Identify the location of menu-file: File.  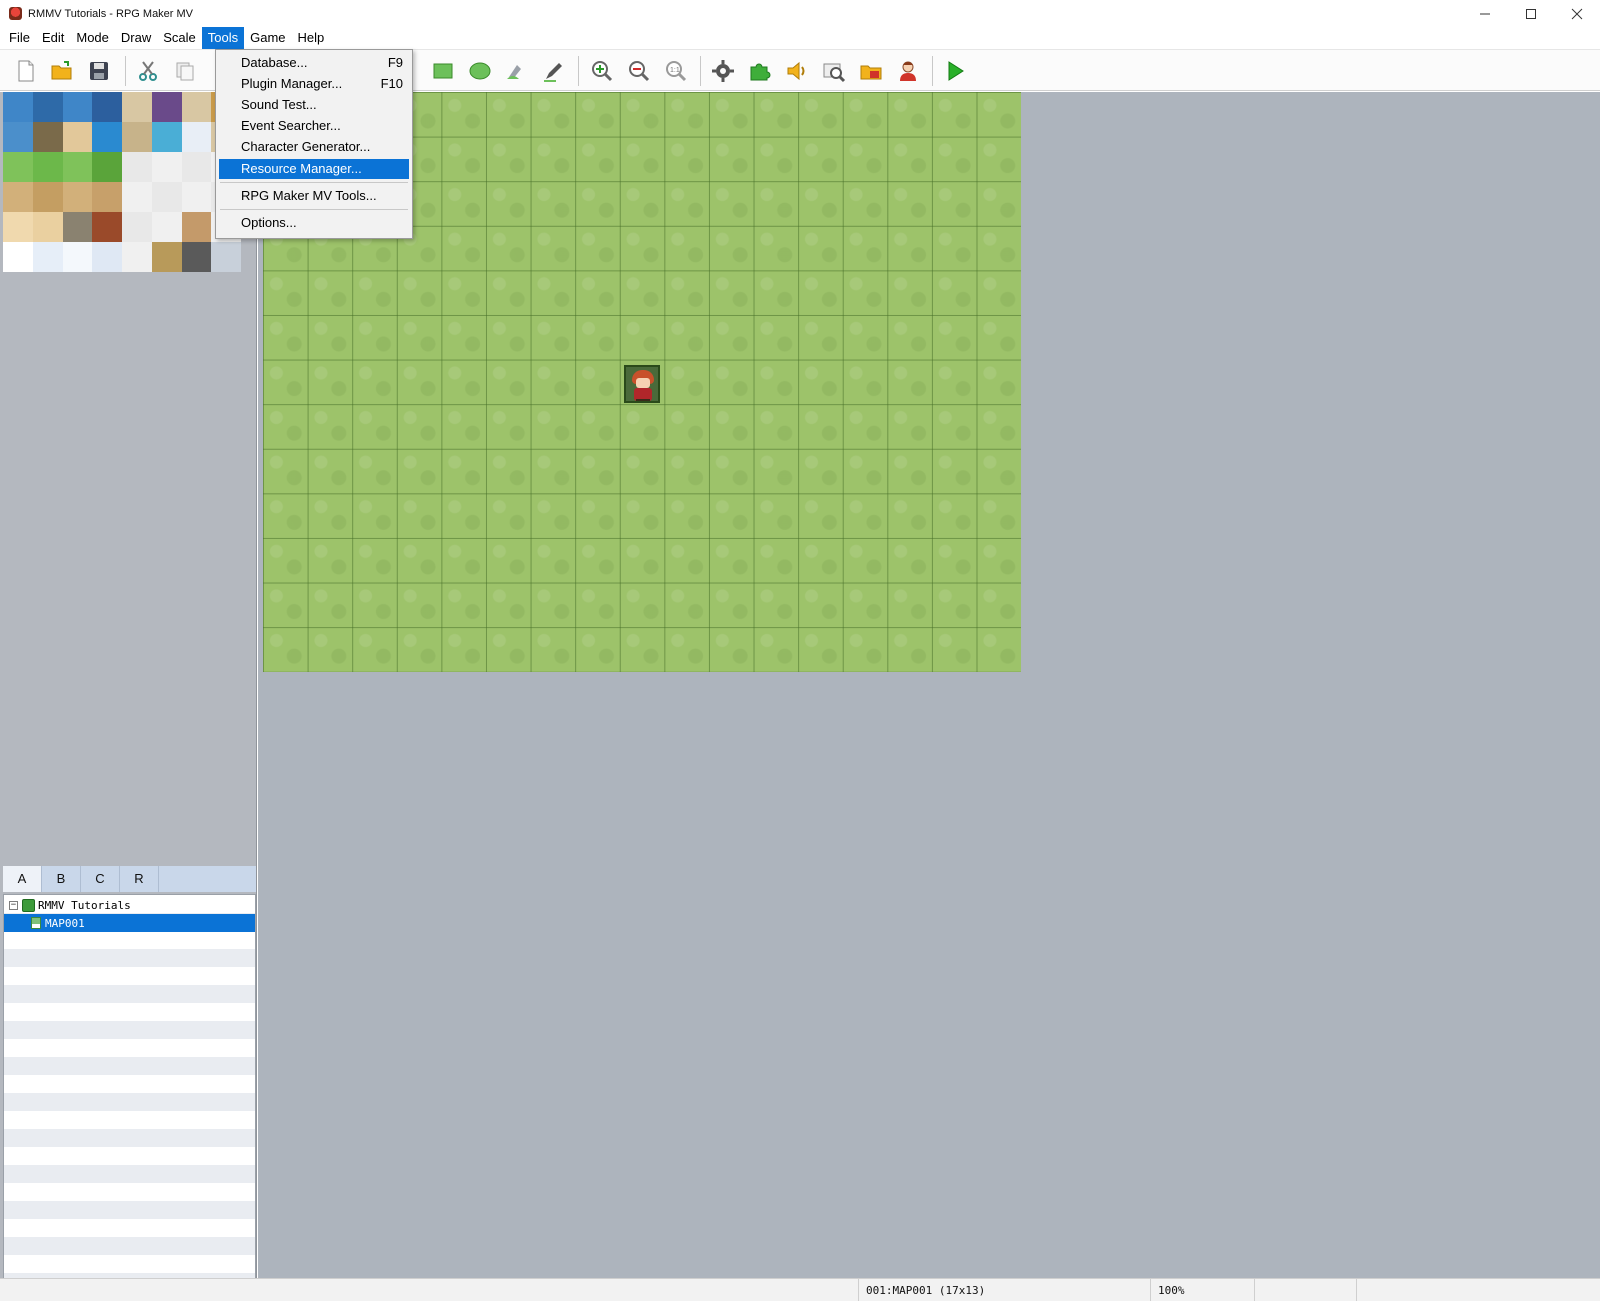
(19, 38).